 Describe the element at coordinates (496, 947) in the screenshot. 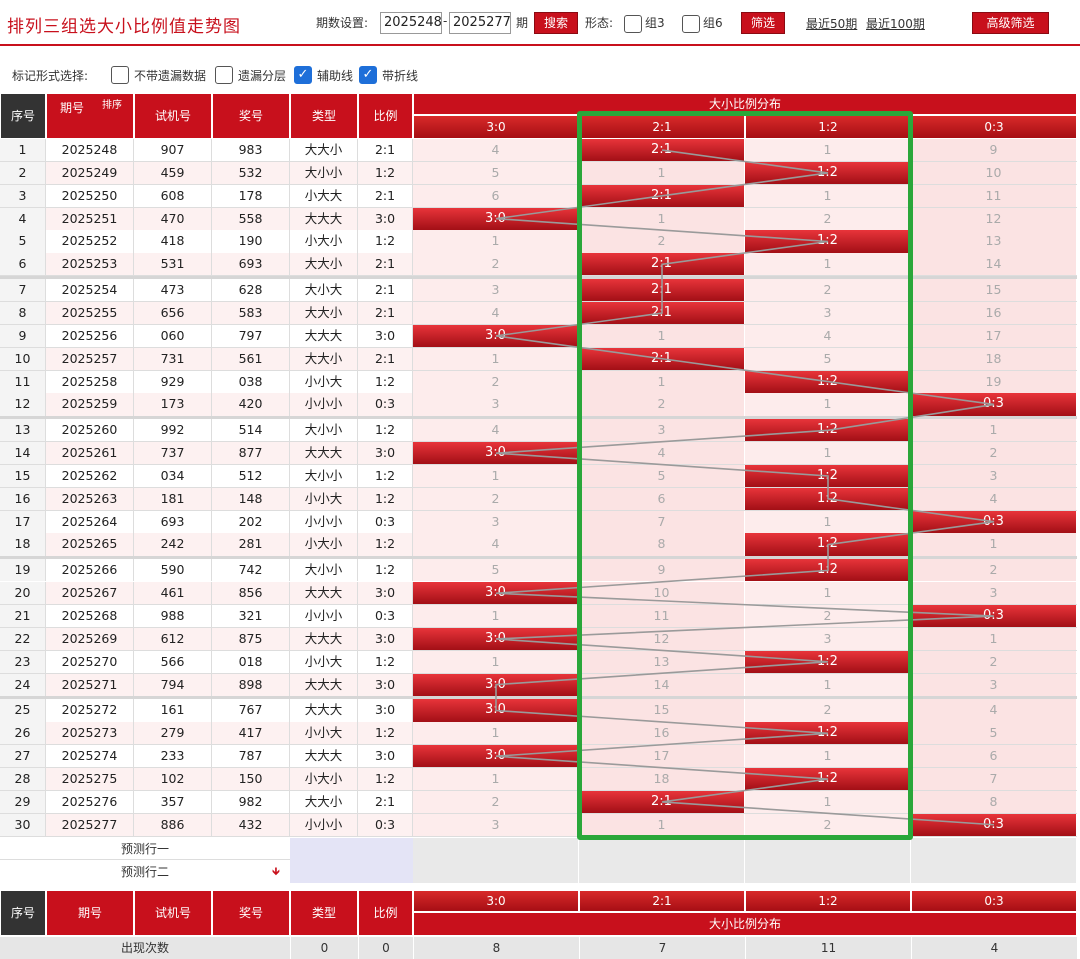

I see `stats-value: 8` at that location.